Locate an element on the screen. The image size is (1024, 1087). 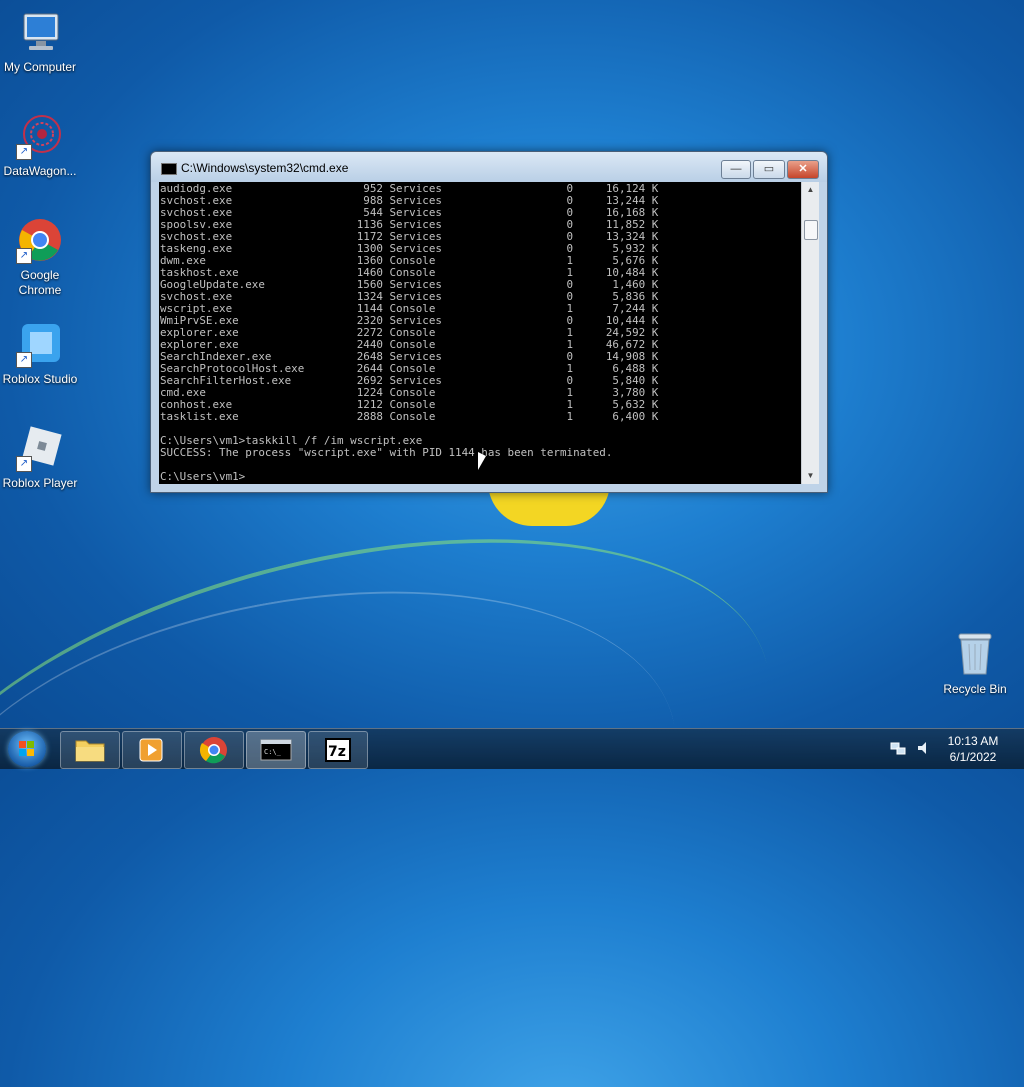
taskbar-cmd-button: C:\_ is located at coordinates (276, 750).